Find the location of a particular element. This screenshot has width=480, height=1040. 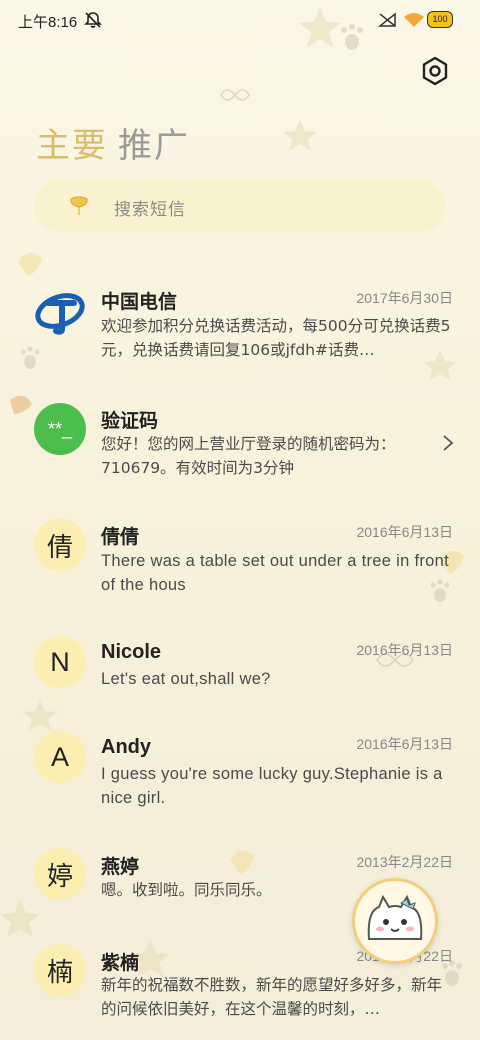

avatar: A is located at coordinates (60, 757).